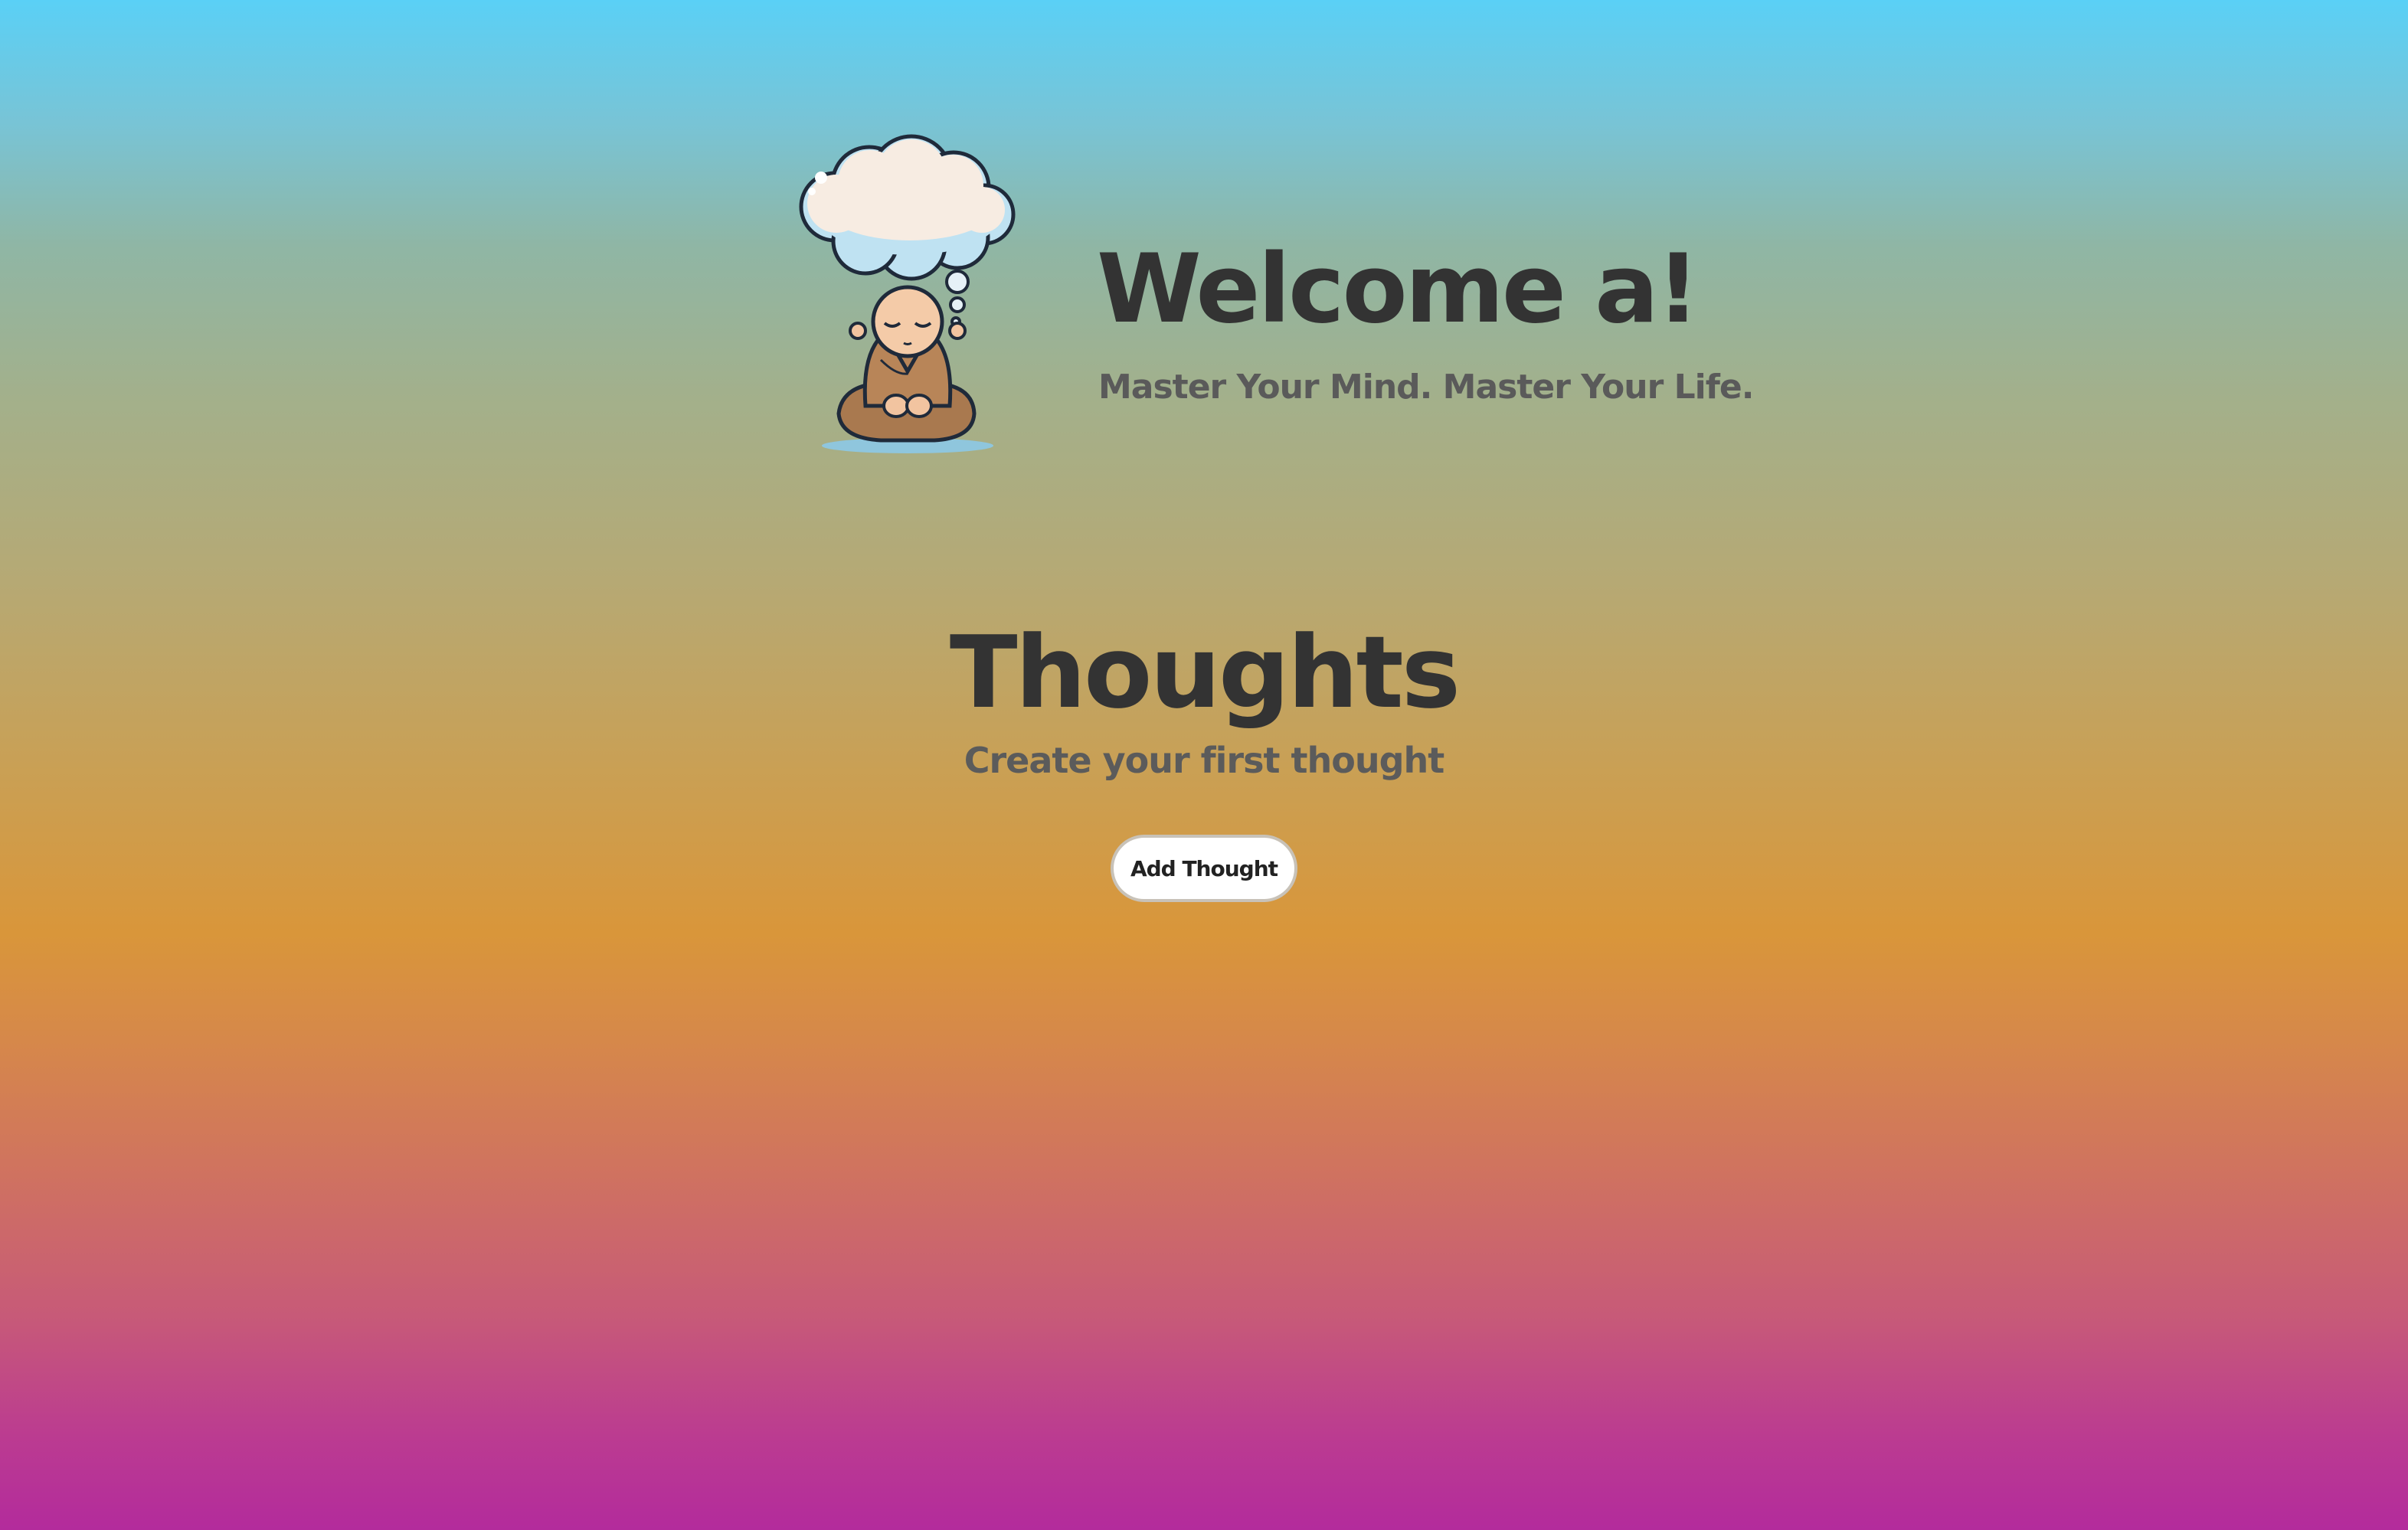 Image resolution: width=2408 pixels, height=1530 pixels. I want to click on welcome-title: Welcome a!, so click(1398, 289).